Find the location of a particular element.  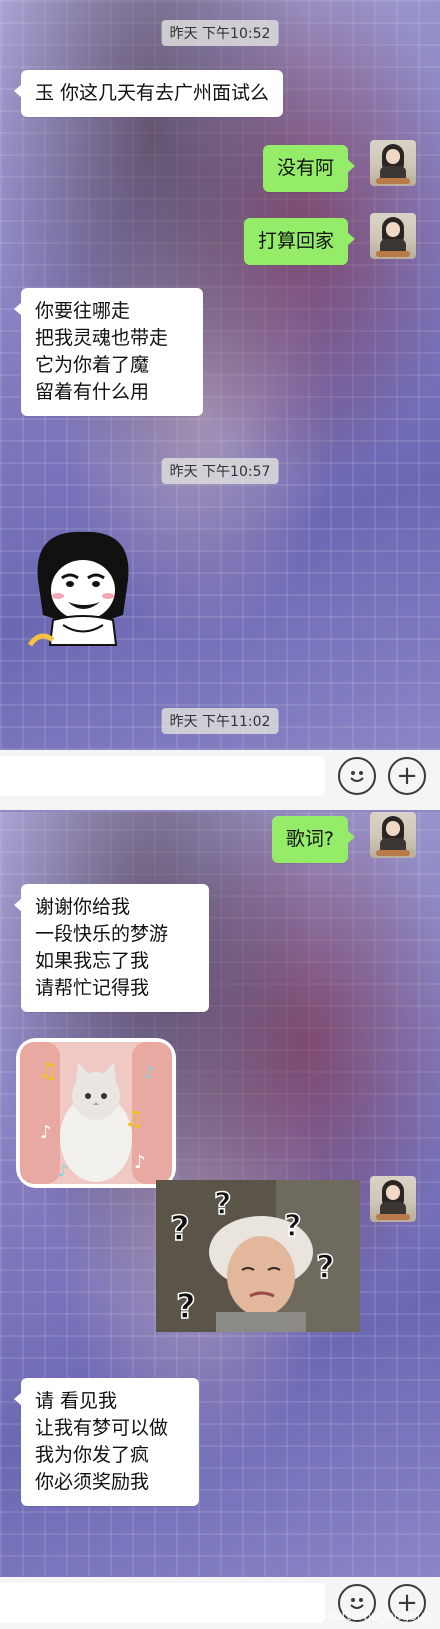

plus-button: + is located at coordinates (407, 776).